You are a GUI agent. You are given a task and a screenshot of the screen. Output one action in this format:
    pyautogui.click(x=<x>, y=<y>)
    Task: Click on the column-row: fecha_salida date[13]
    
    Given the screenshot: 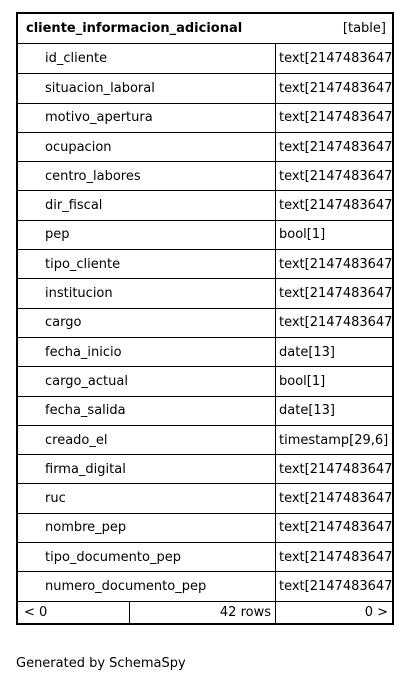 What is the action you would take?
    pyautogui.click(x=205, y=410)
    